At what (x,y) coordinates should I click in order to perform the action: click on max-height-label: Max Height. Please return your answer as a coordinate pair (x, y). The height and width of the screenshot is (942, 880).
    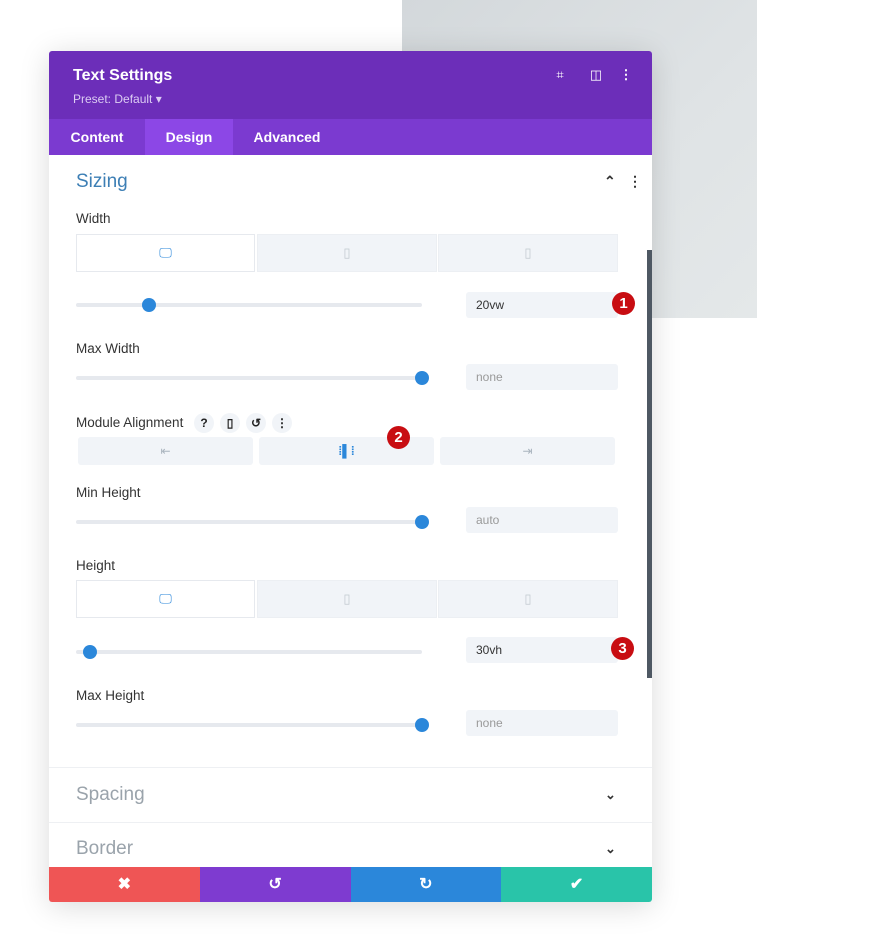
    Looking at the image, I should click on (110, 695).